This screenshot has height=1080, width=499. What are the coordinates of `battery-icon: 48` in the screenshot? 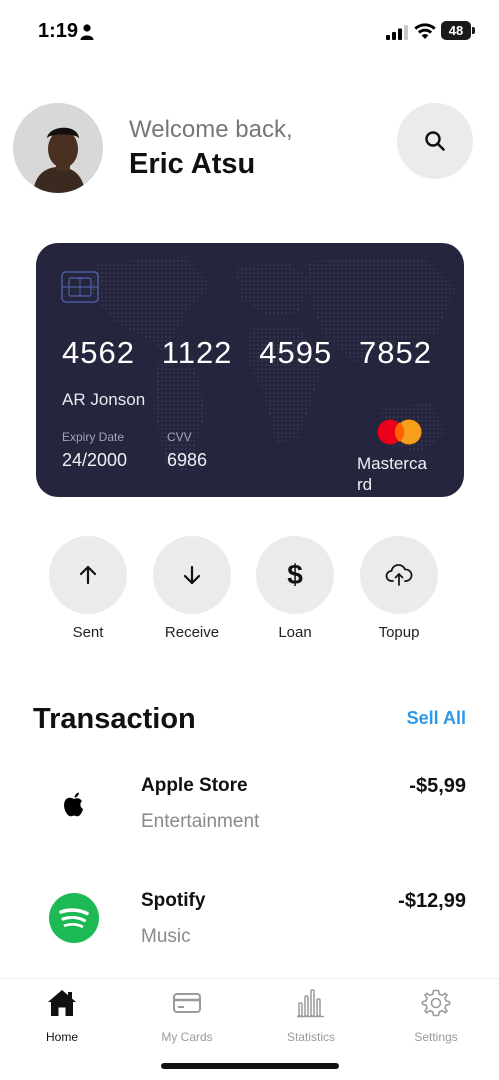 It's located at (458, 31).